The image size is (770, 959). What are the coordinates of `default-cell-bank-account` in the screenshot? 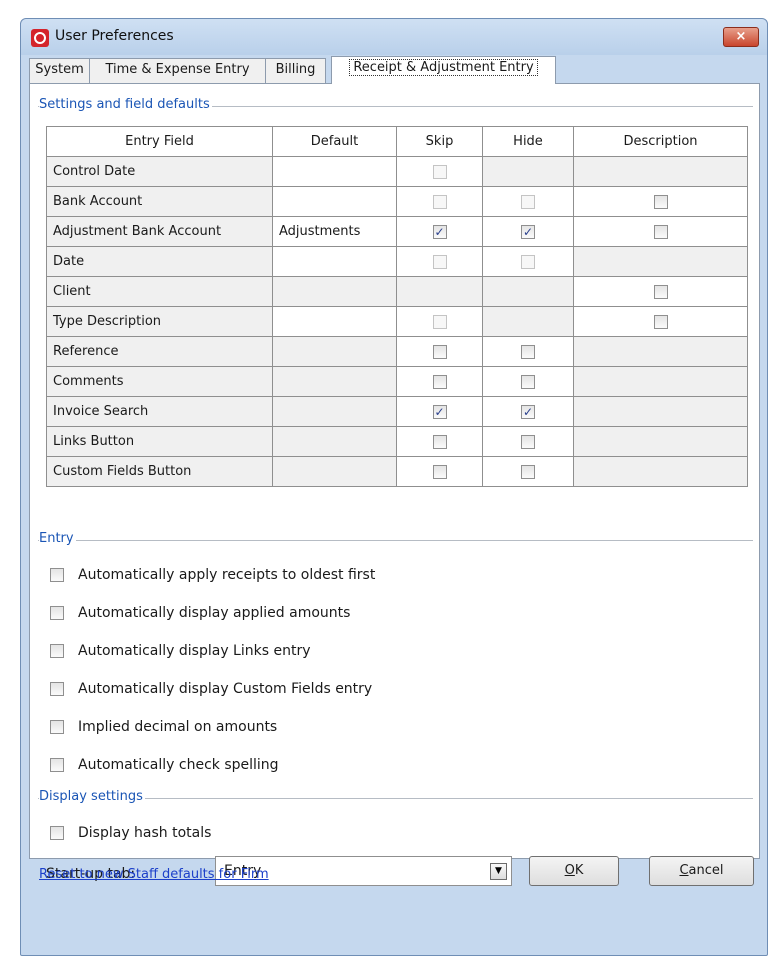 It's located at (334, 201).